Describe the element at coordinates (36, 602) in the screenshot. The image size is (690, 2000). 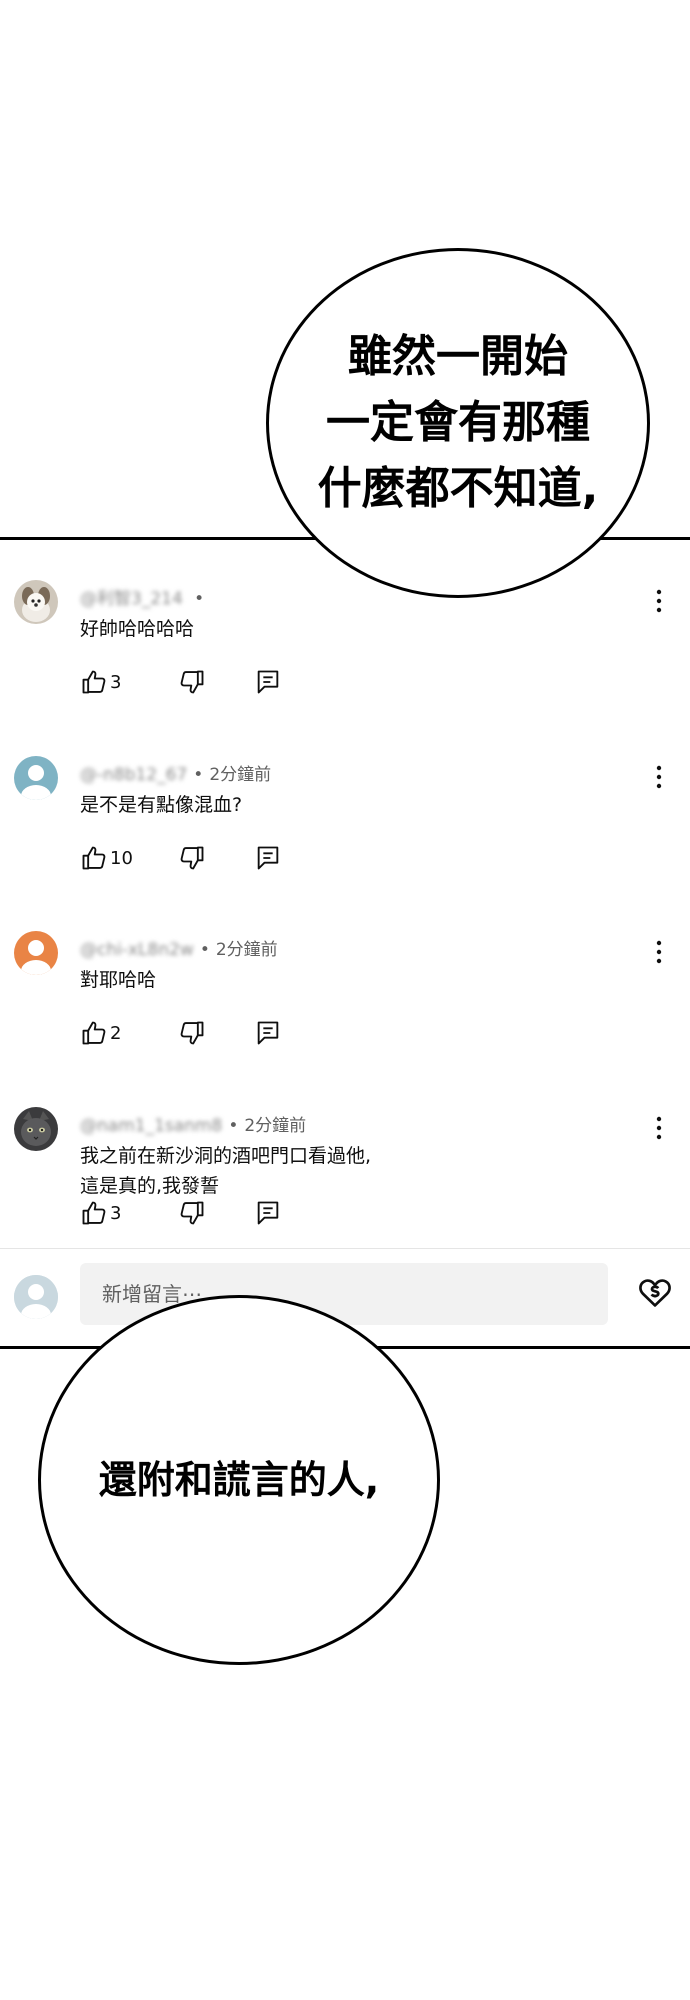
I see `user-avatar-dog` at that location.